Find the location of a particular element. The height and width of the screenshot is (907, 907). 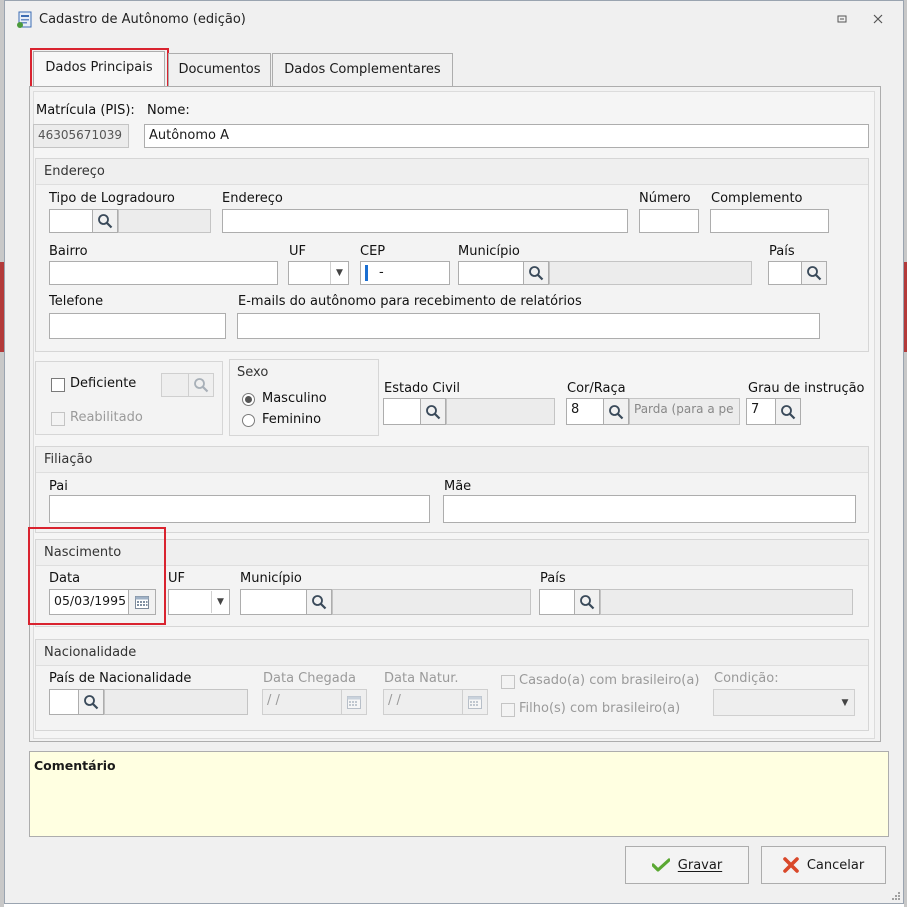

pais-label: País is located at coordinates (782, 251).